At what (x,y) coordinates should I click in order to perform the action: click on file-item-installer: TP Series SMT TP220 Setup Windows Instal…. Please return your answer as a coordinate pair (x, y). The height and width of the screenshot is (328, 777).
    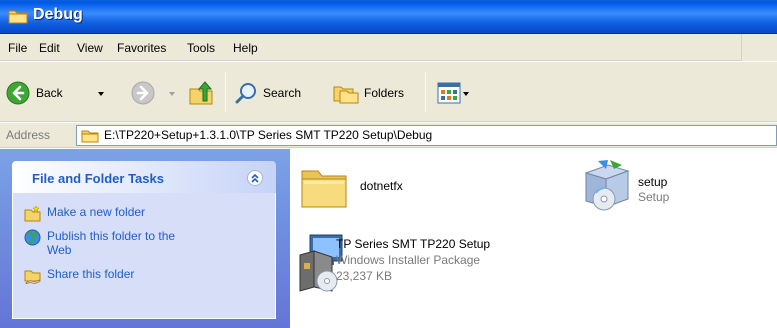
    Looking at the image, I should click on (421, 265).